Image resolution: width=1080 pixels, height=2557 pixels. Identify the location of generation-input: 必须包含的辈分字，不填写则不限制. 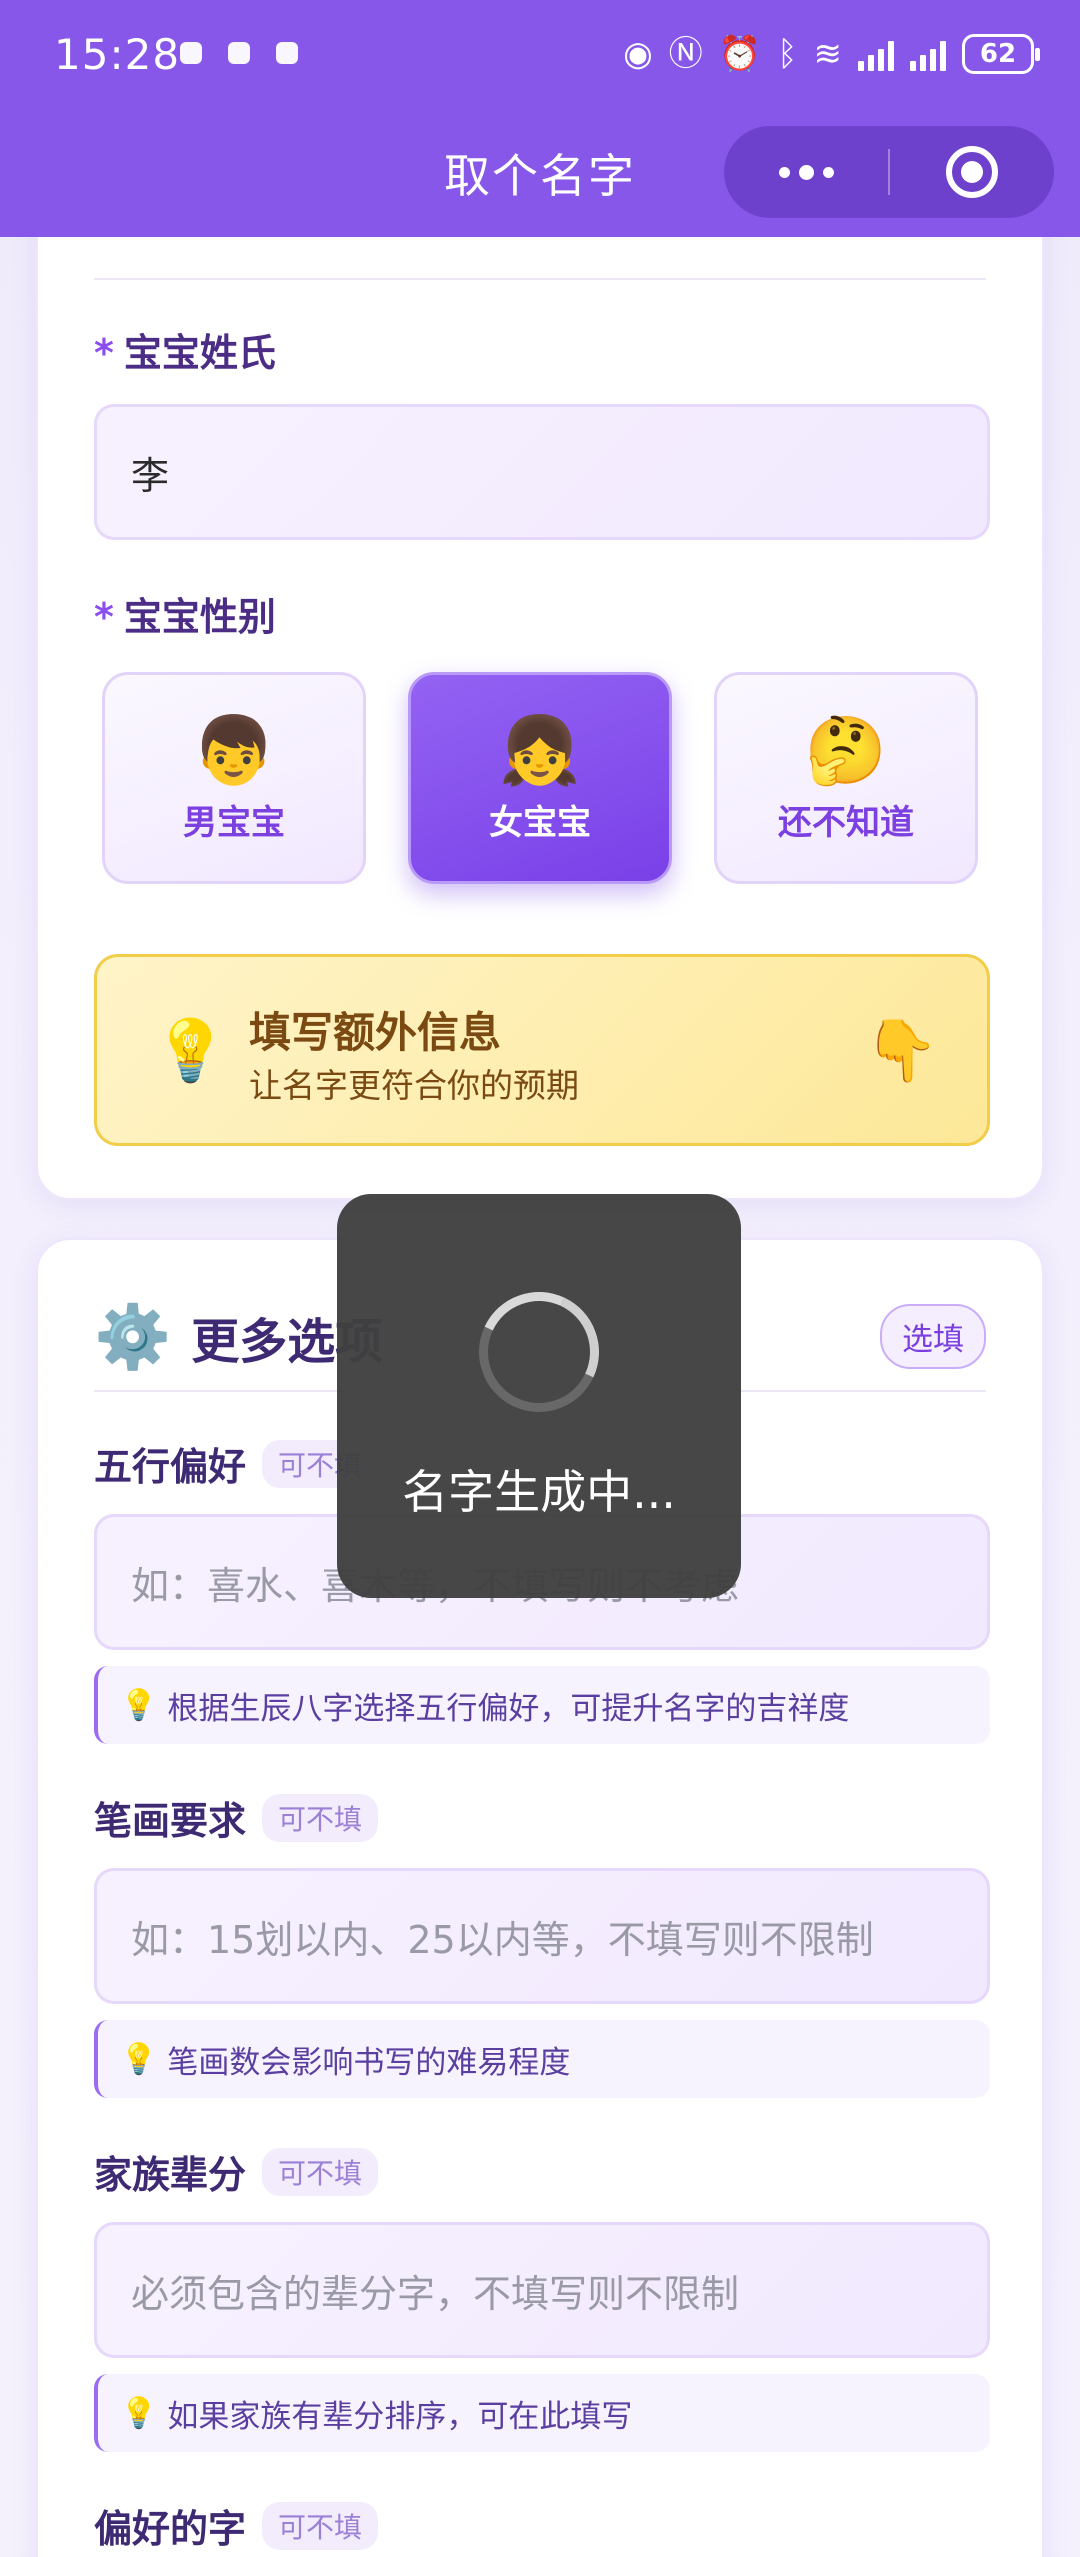
(542, 2290).